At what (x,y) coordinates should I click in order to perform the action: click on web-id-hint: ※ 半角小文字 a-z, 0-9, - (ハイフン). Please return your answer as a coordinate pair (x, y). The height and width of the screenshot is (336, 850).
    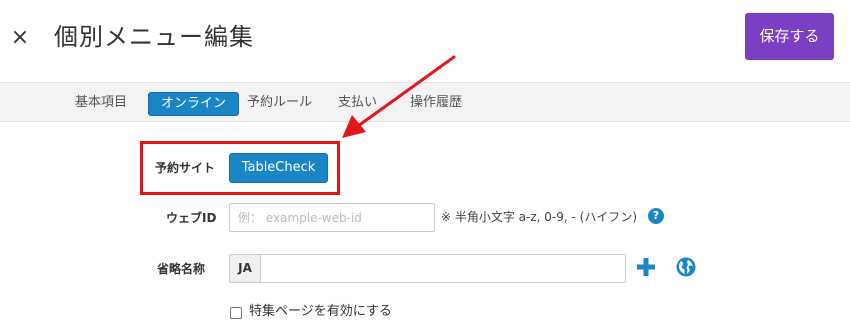
    Looking at the image, I should click on (539, 217).